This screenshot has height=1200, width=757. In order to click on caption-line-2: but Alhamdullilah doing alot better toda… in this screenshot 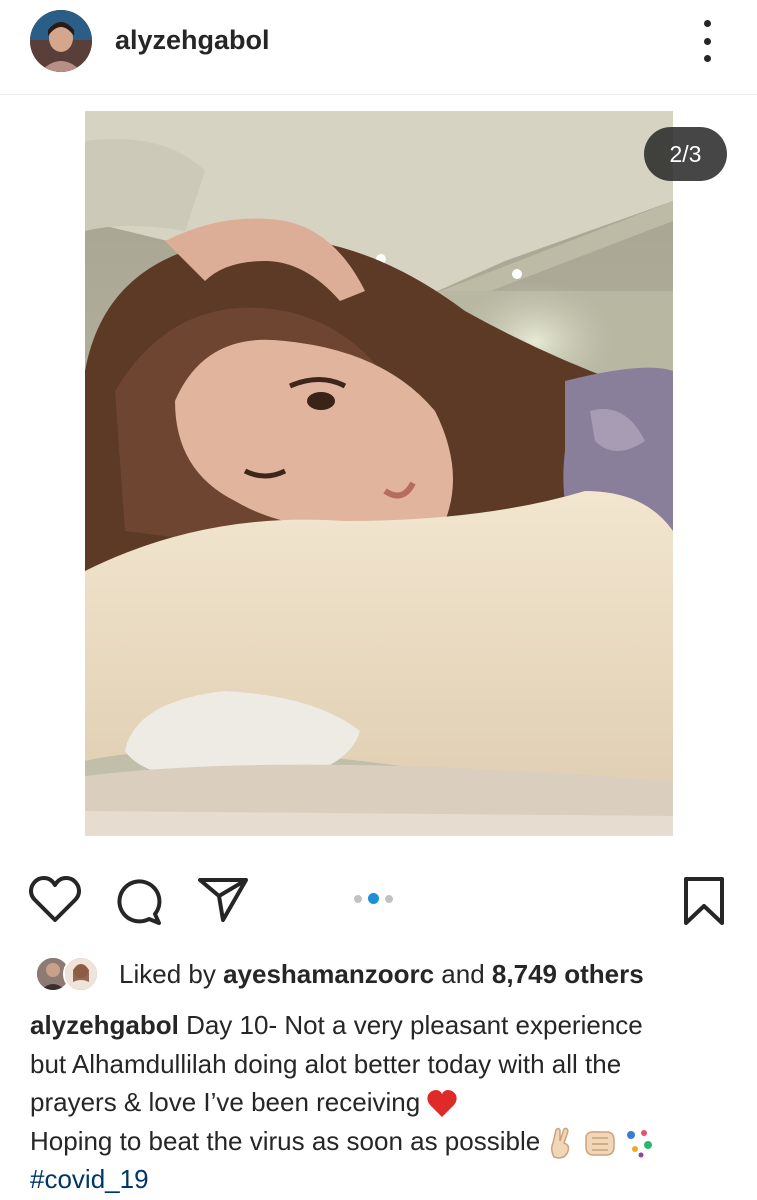, I will do `click(326, 1063)`.